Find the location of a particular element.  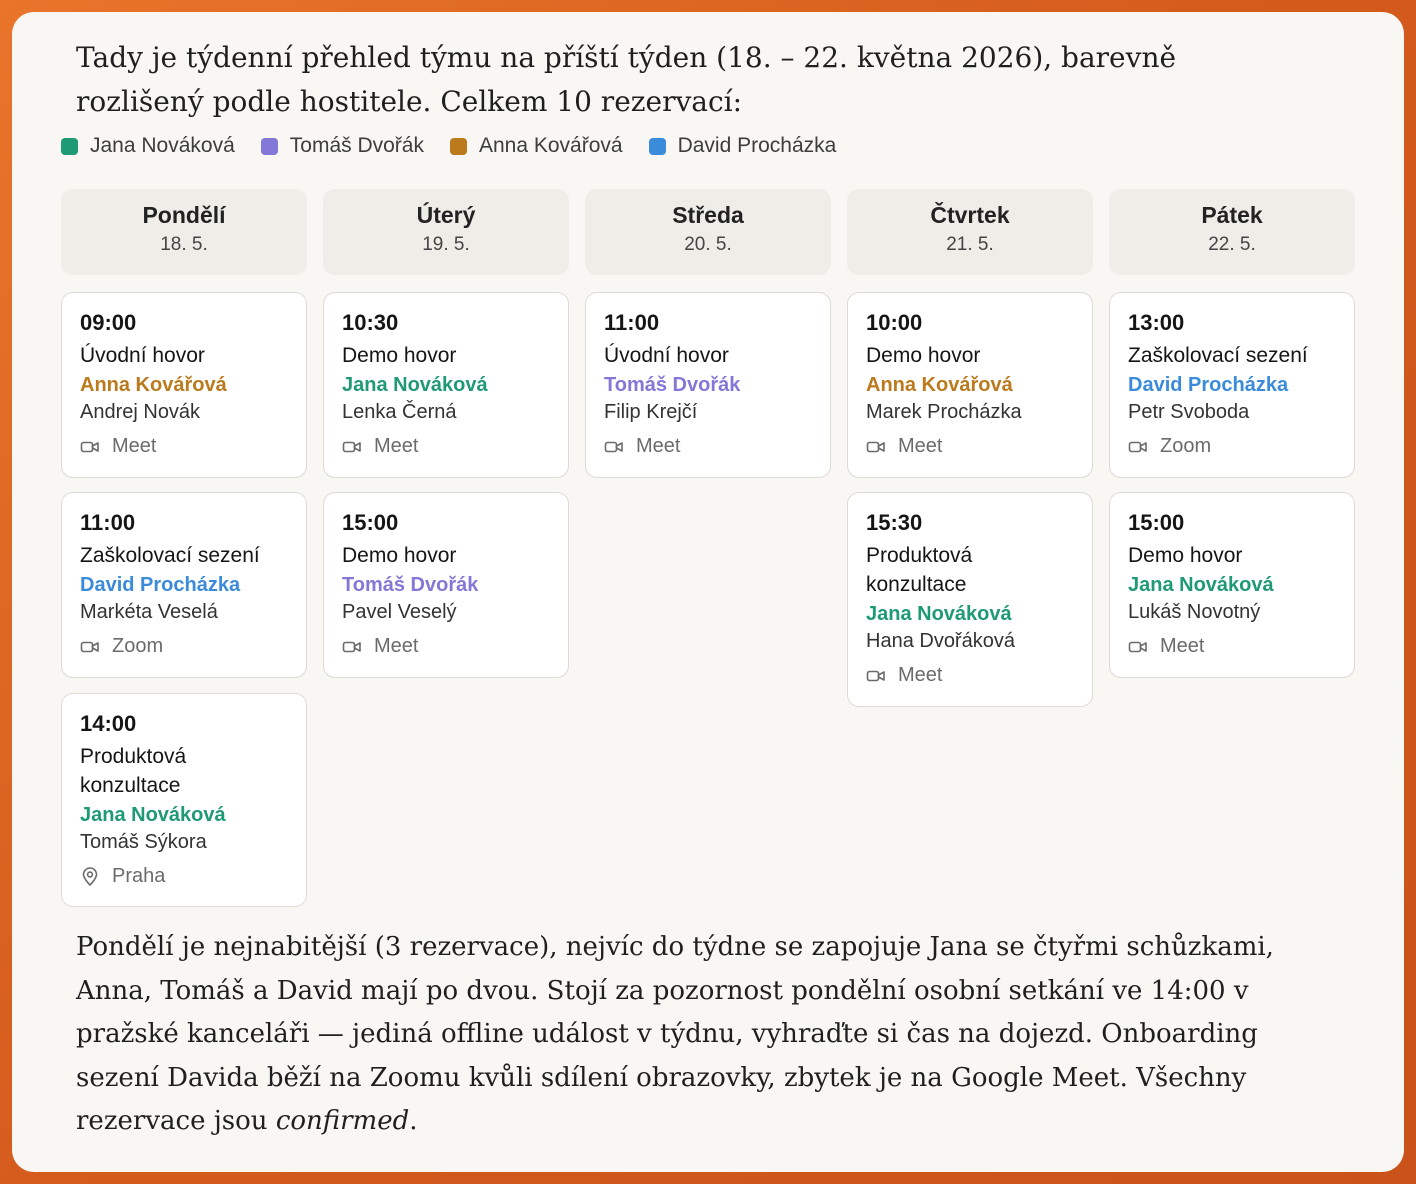

day-date: 19. 5. is located at coordinates (446, 244).